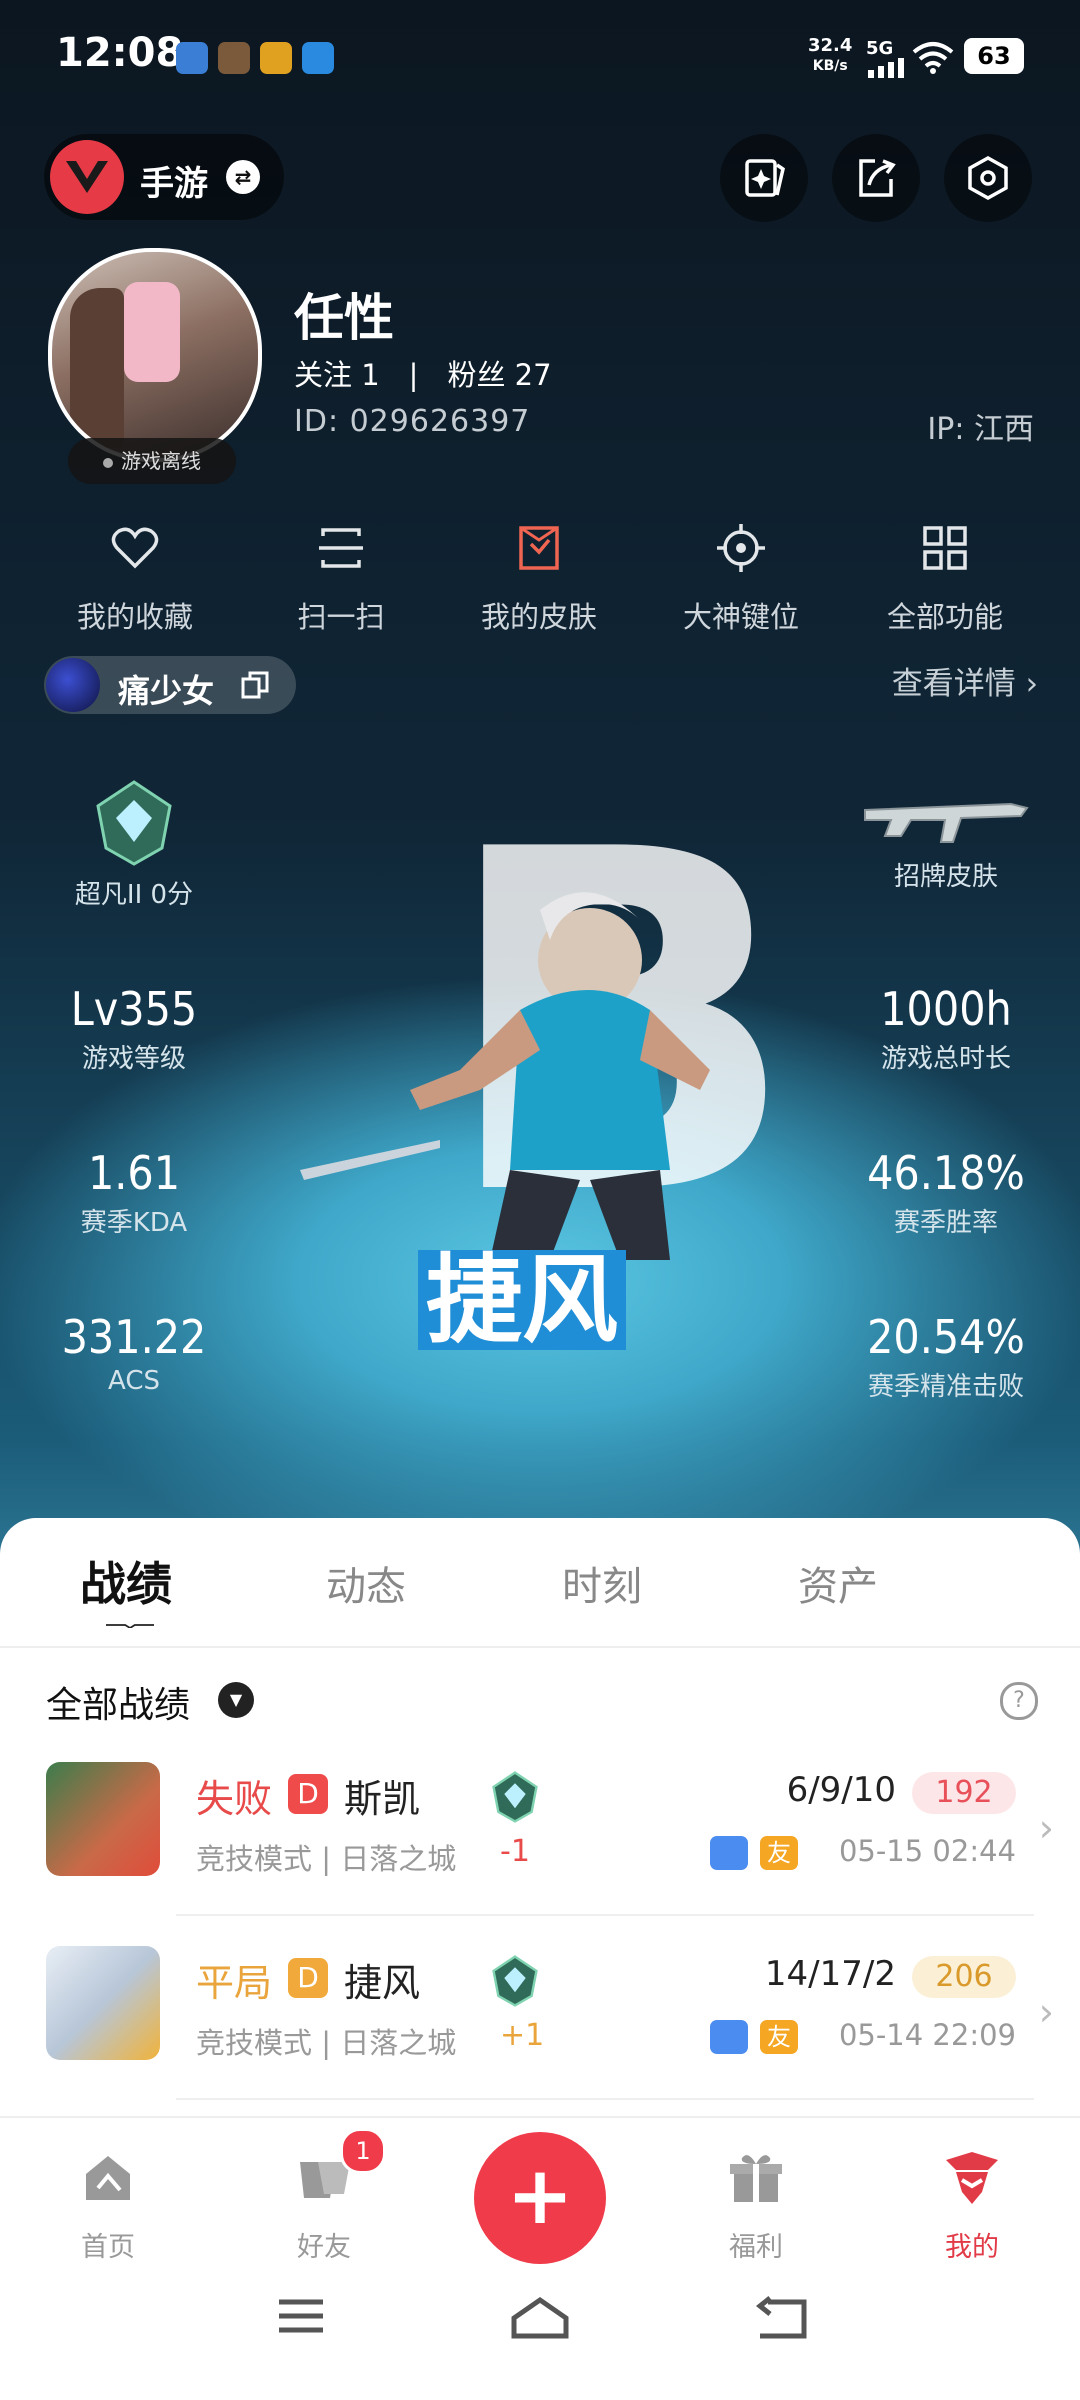 The width and height of the screenshot is (1080, 2400). I want to click on star-card-icon, so click(765, 178).